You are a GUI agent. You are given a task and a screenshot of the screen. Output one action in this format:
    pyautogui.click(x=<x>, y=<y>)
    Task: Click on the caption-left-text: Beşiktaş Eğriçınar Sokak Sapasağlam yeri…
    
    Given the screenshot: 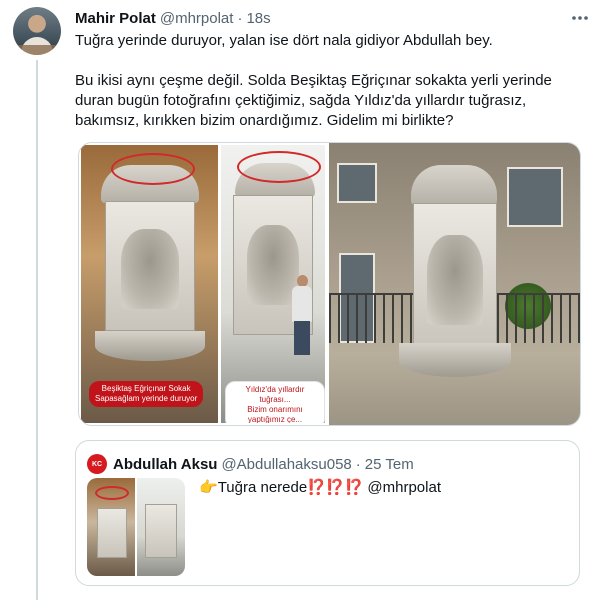 What is the action you would take?
    pyautogui.click(x=146, y=393)
    